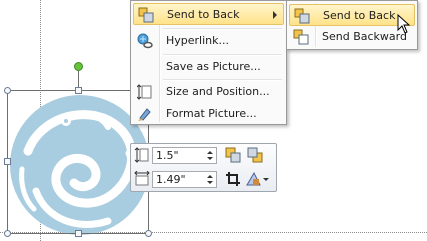 The height and width of the screenshot is (241, 427). I want to click on shape-width-icon, so click(142, 178).